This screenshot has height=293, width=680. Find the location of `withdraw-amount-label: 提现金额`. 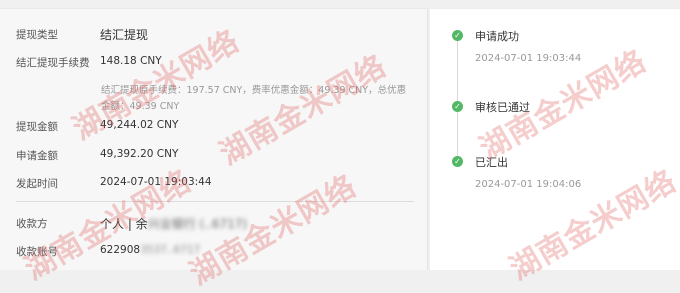

withdraw-amount-label: 提现金额 is located at coordinates (37, 127).